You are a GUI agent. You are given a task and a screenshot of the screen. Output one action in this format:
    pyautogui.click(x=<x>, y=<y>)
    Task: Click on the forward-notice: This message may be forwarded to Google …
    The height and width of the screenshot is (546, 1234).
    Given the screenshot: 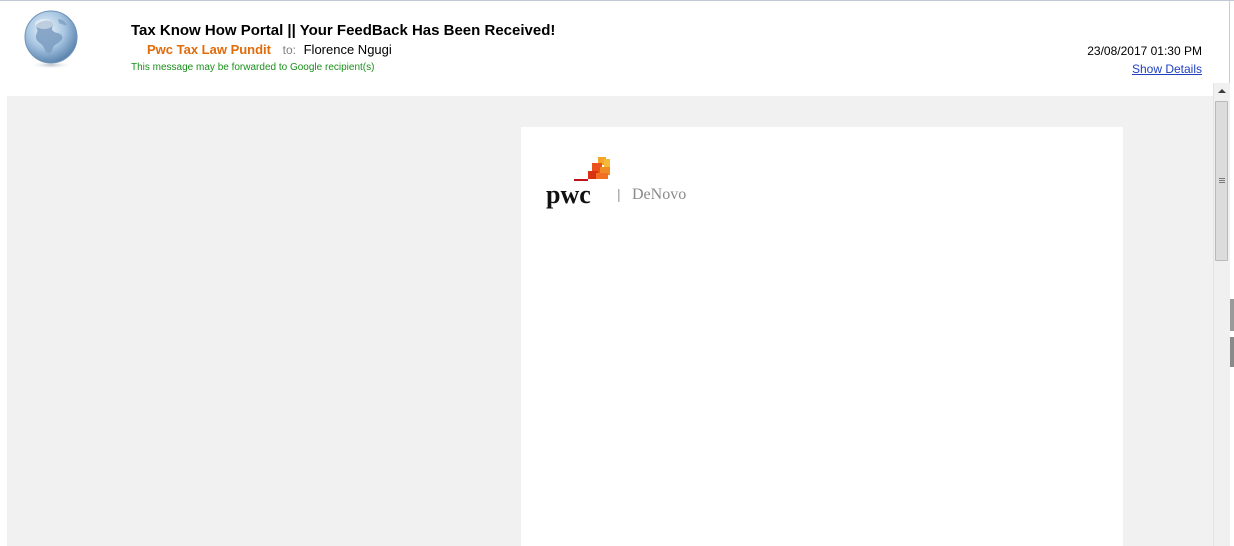 What is the action you would take?
    pyautogui.click(x=253, y=67)
    